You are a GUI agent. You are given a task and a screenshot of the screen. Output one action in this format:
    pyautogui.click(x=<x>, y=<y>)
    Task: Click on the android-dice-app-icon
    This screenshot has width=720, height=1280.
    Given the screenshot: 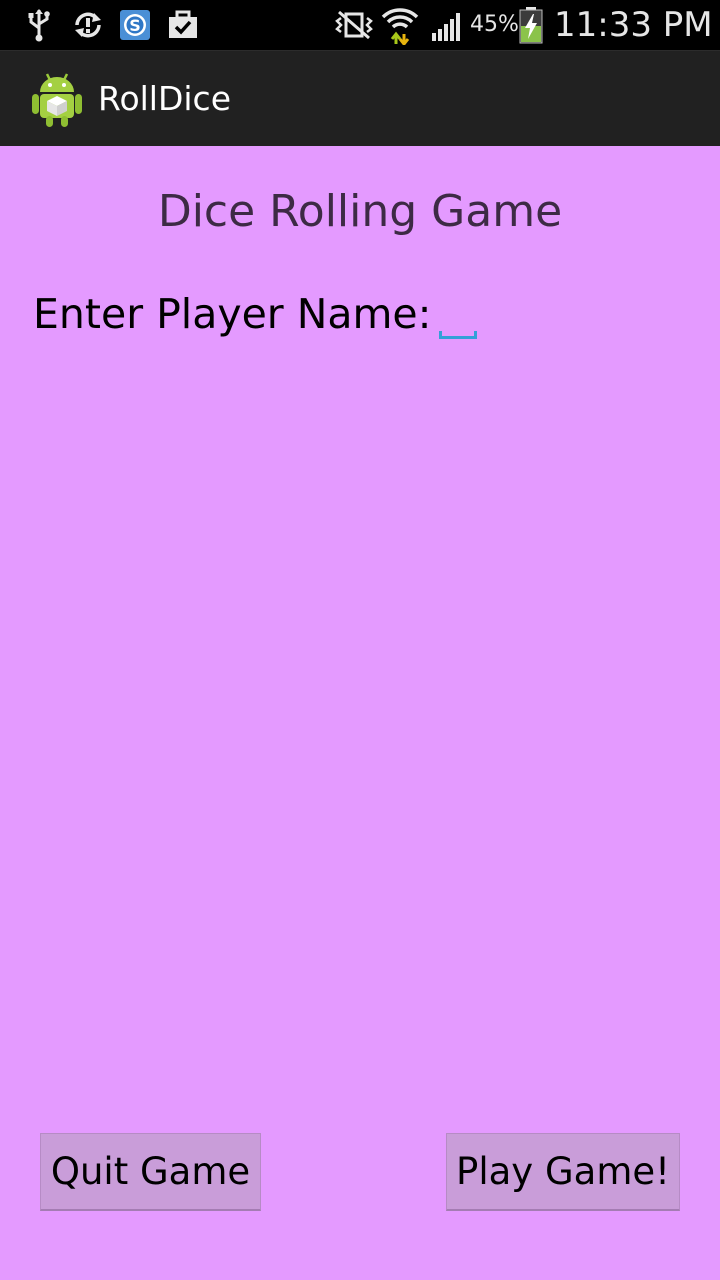 What is the action you would take?
    pyautogui.click(x=57, y=99)
    